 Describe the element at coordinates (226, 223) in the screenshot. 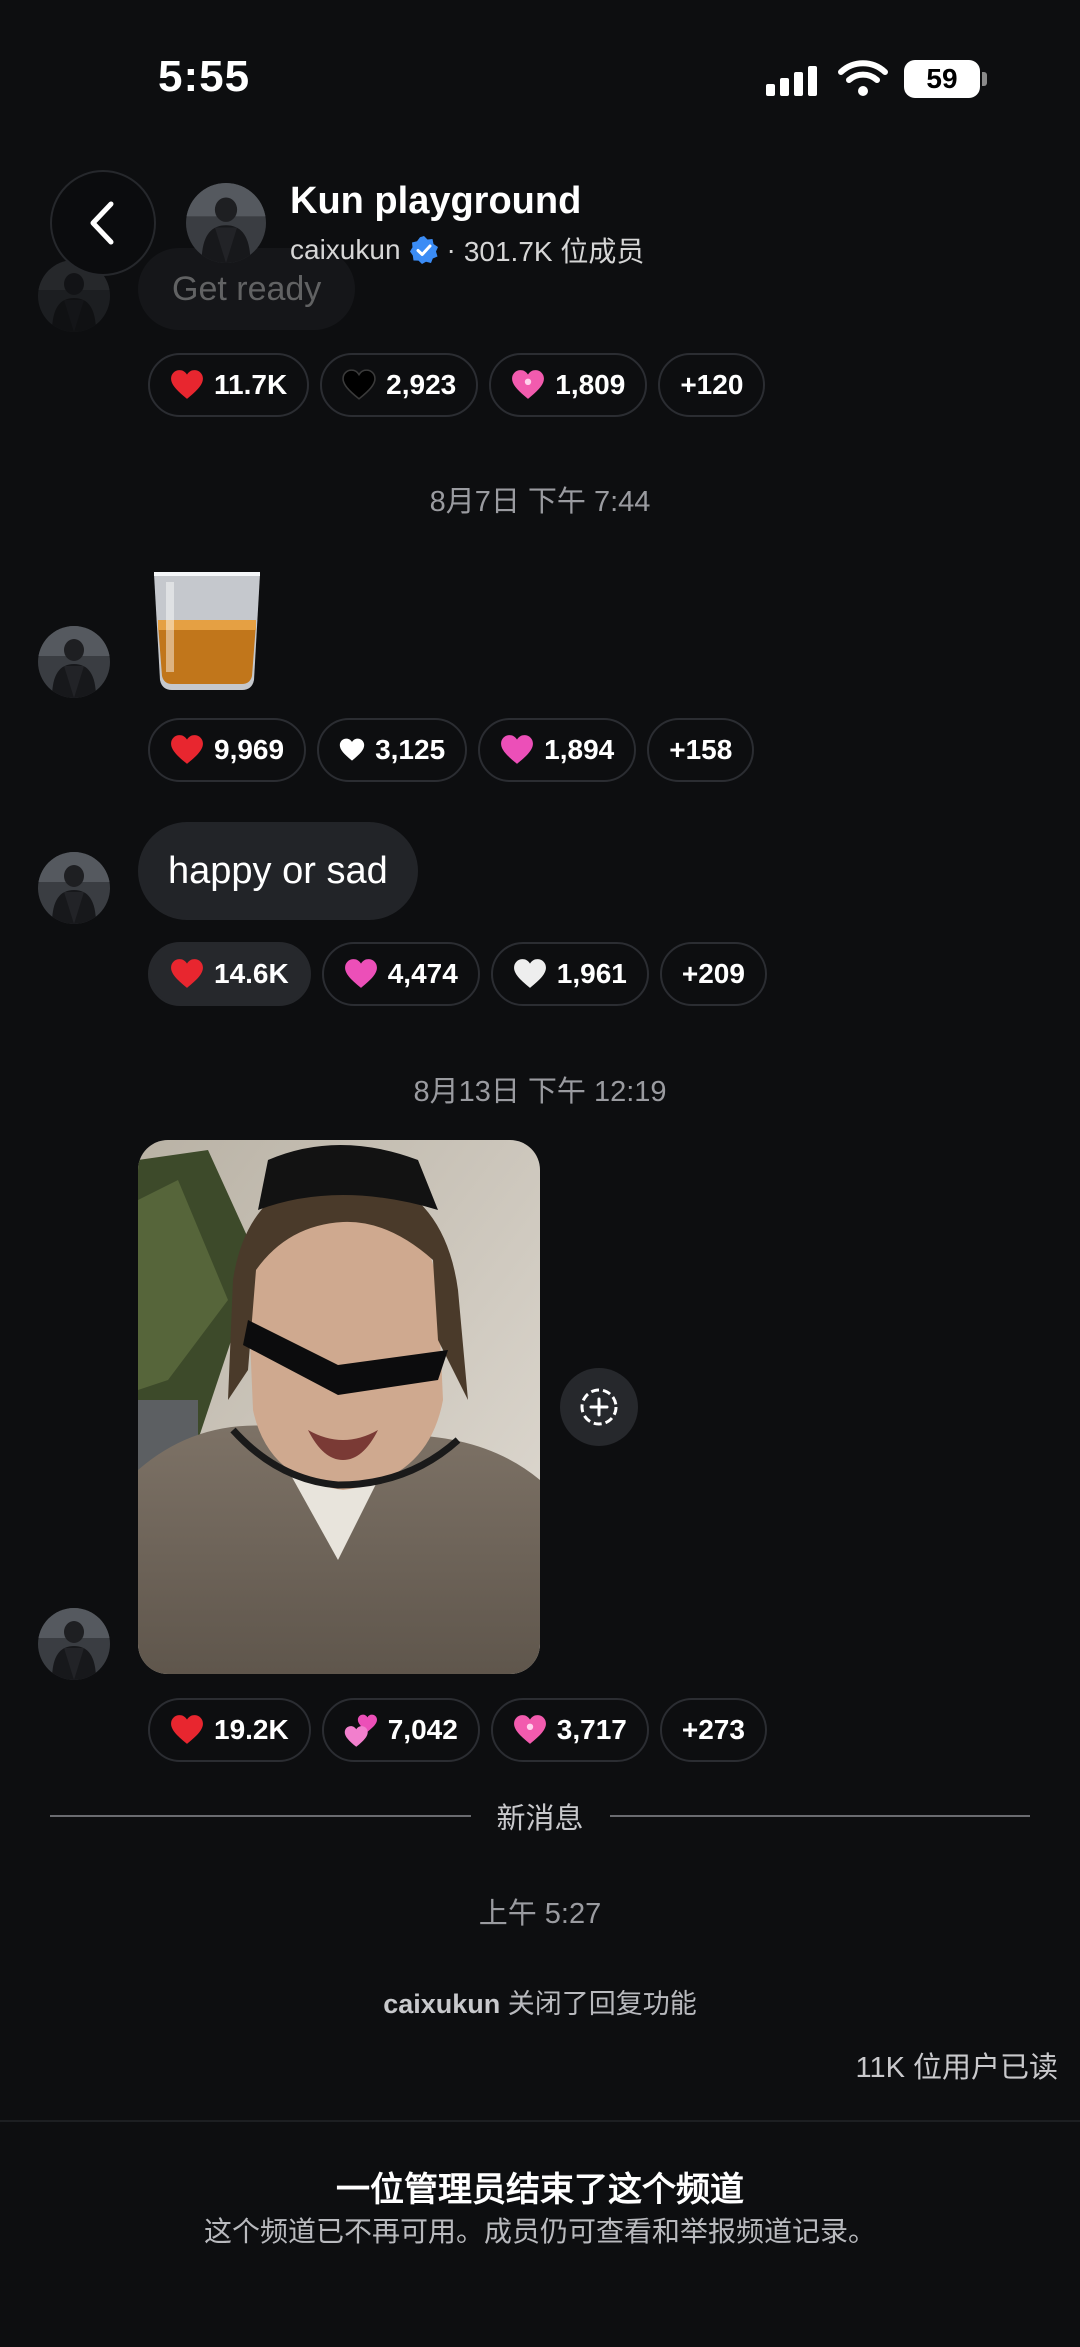

I see `channel-avatar` at that location.